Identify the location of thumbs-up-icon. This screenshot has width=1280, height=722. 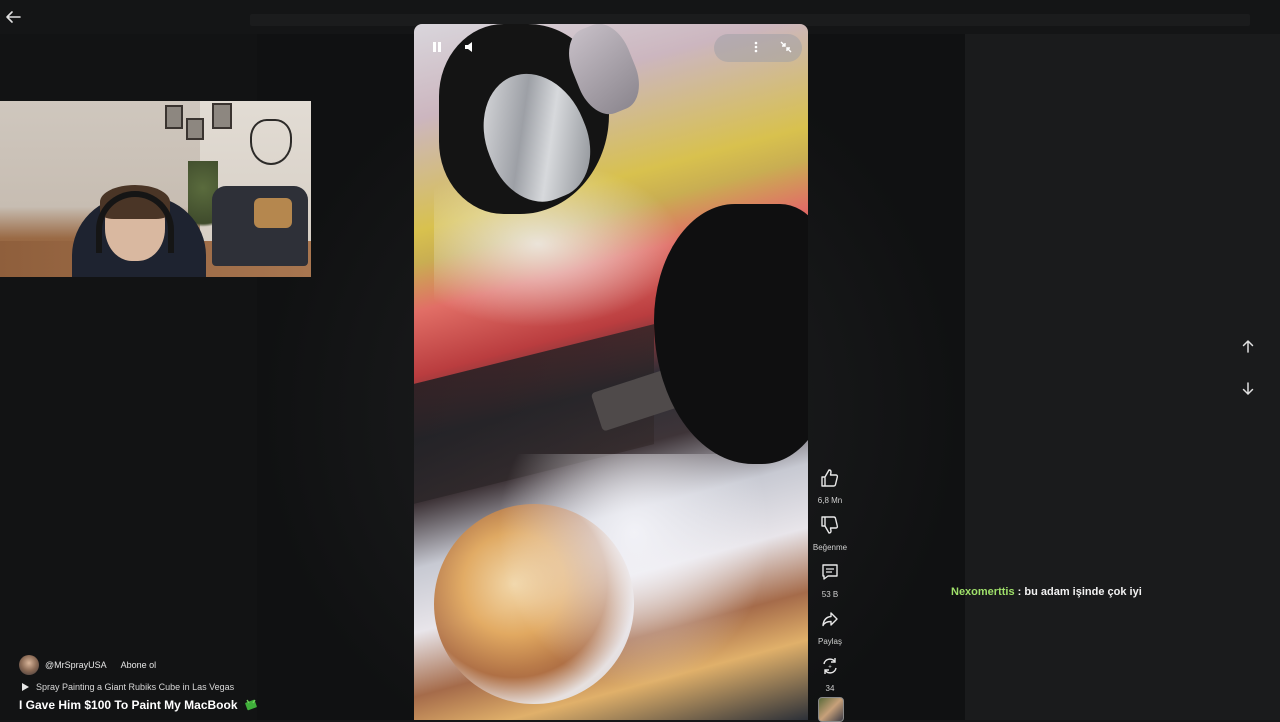
(830, 478).